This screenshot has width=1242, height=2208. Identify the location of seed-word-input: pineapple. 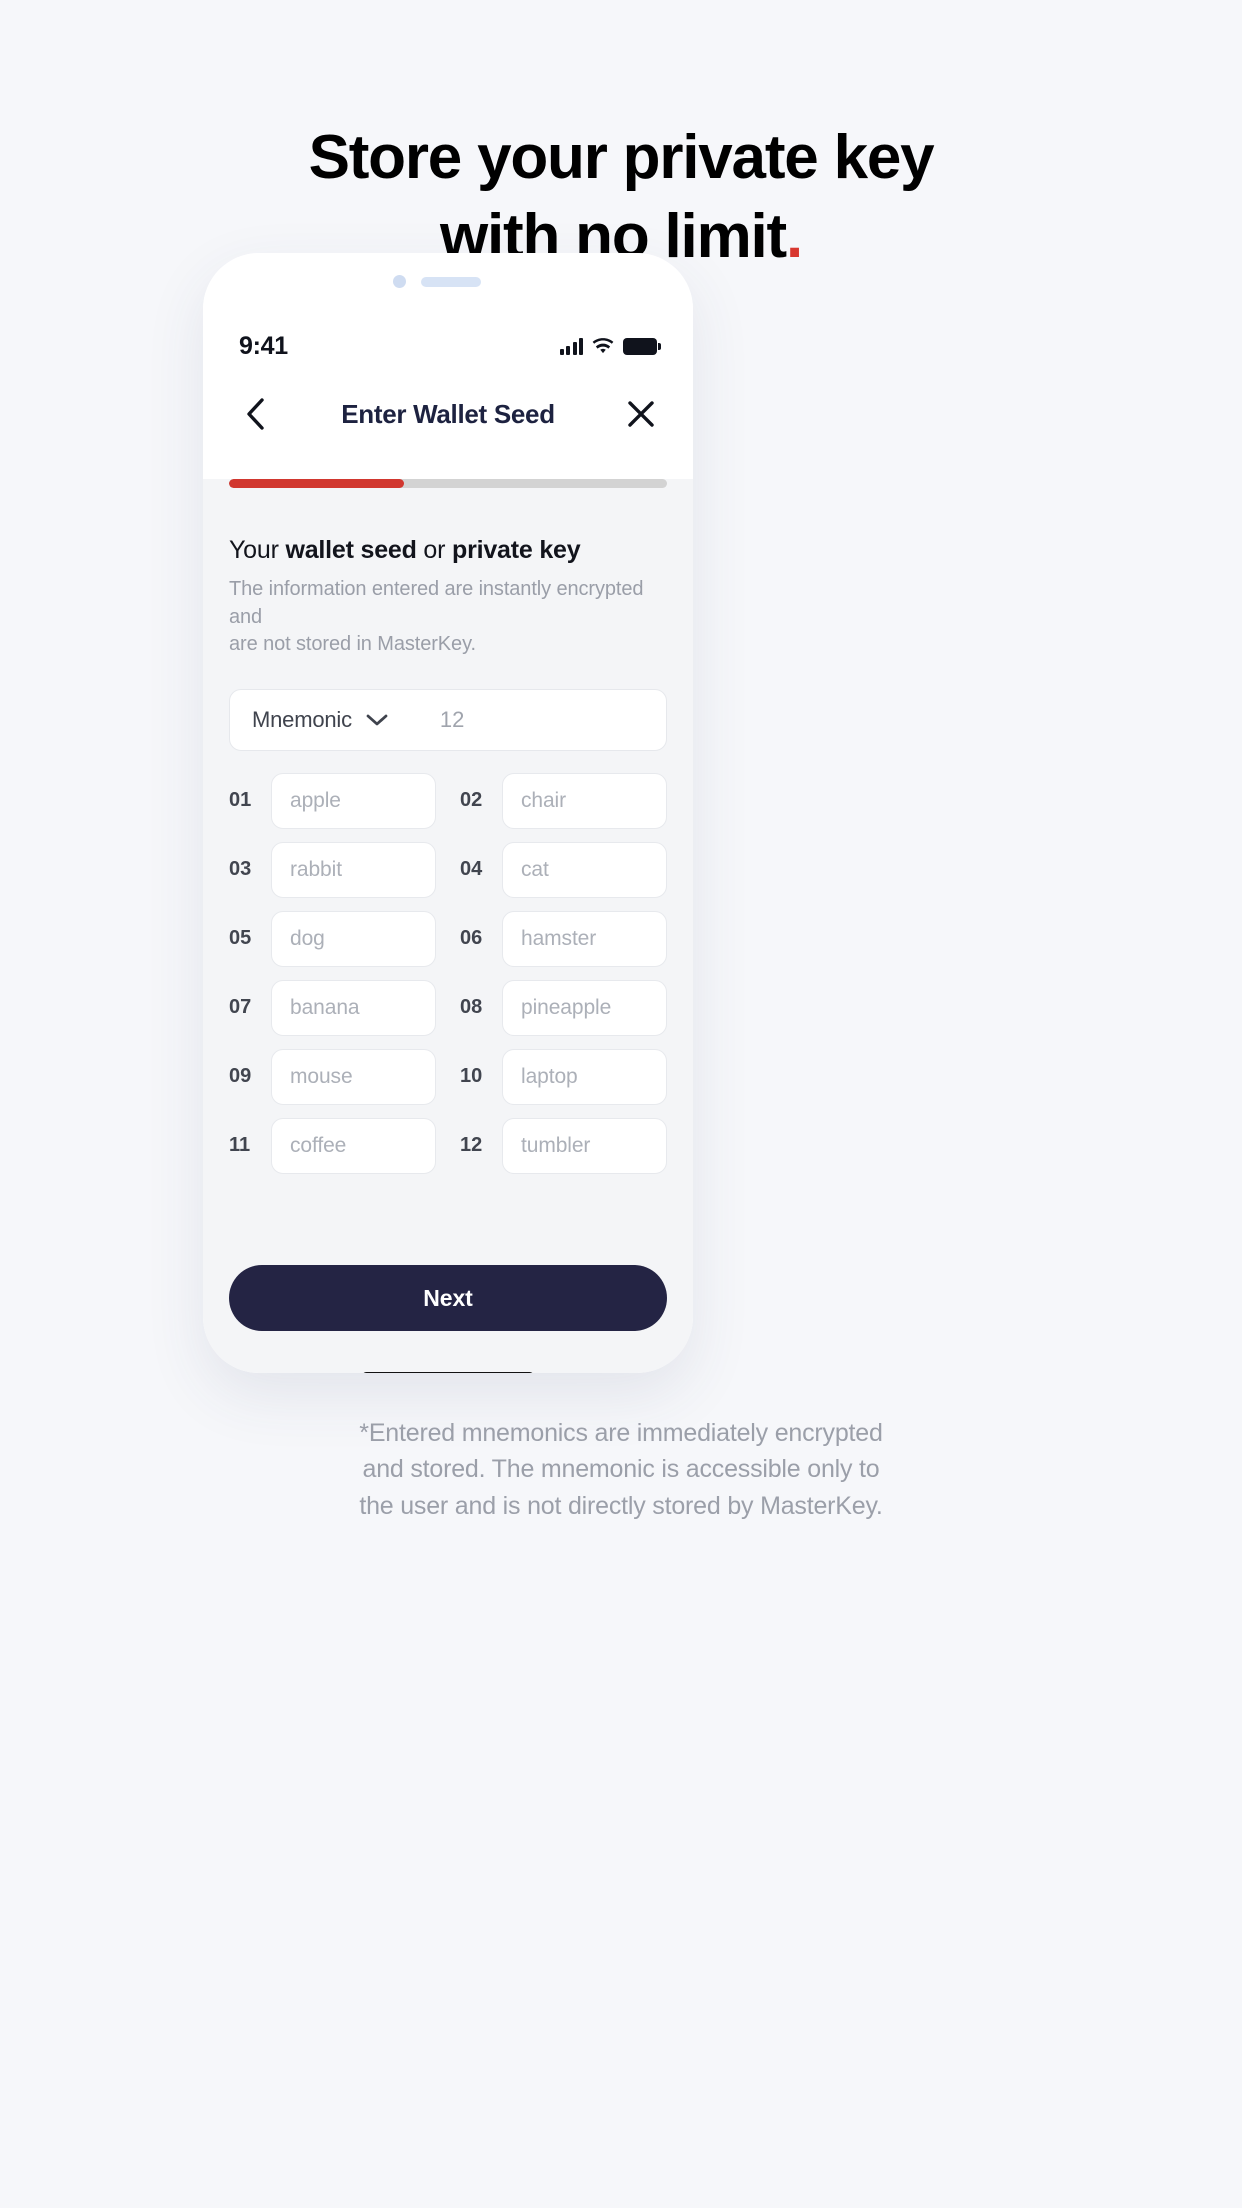
(584, 1007).